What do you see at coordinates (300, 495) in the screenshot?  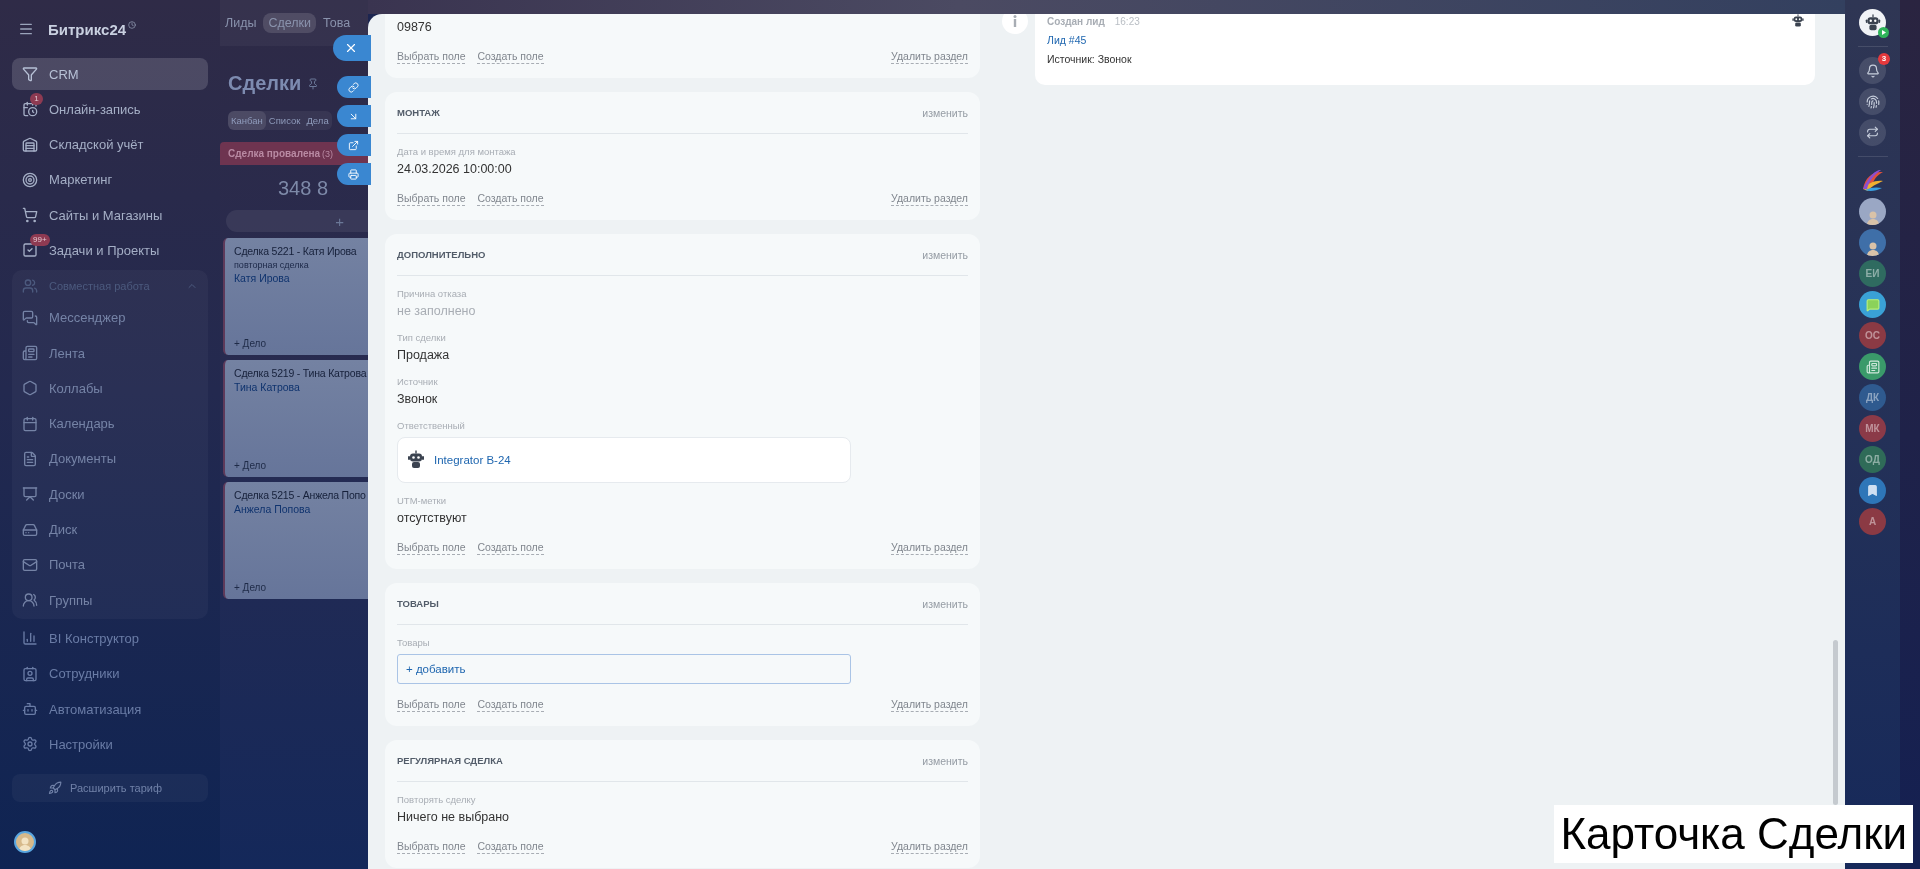 I see `deal-title: Сделка 5215 - Анжела Попо` at bounding box center [300, 495].